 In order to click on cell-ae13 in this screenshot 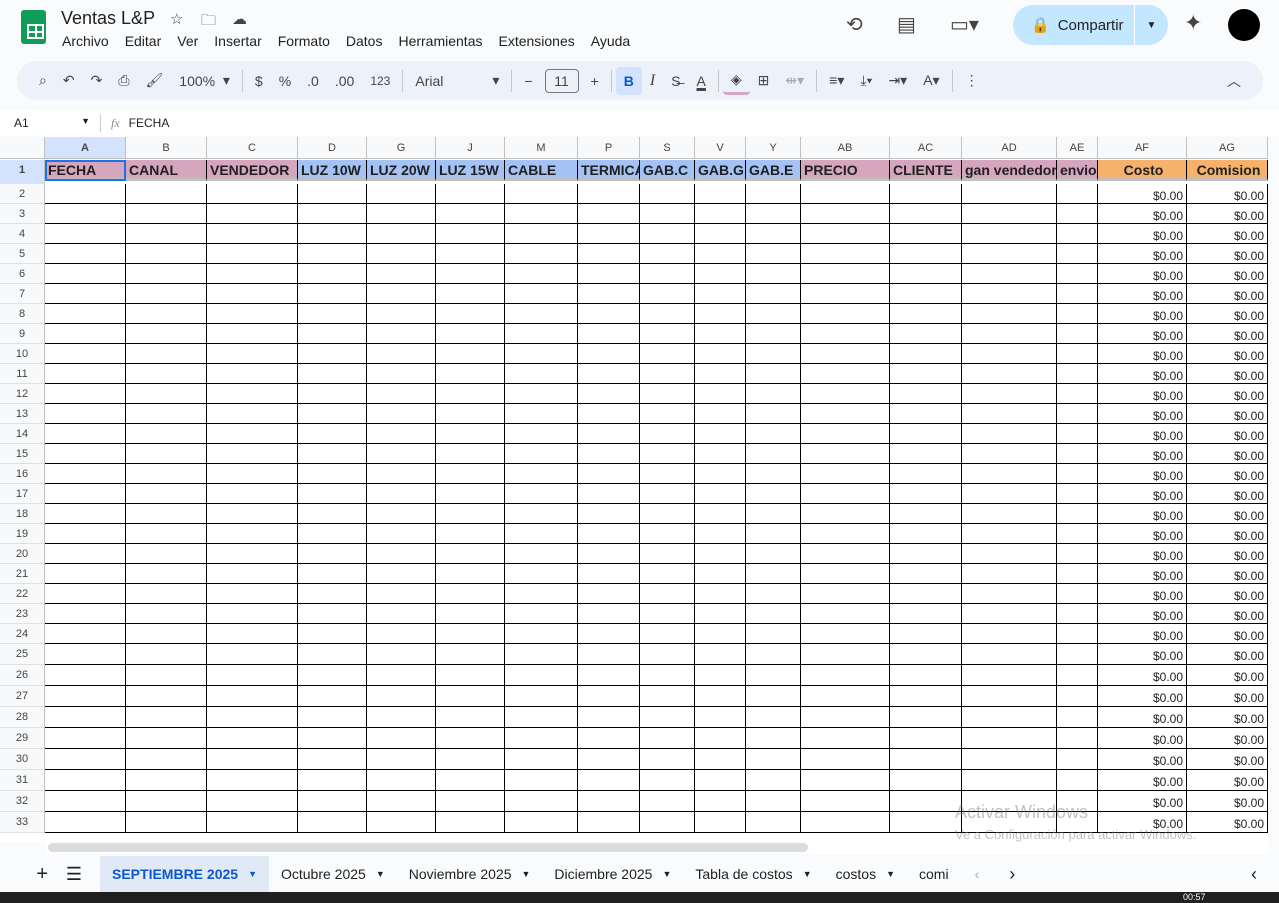, I will do `click(1077, 414)`.